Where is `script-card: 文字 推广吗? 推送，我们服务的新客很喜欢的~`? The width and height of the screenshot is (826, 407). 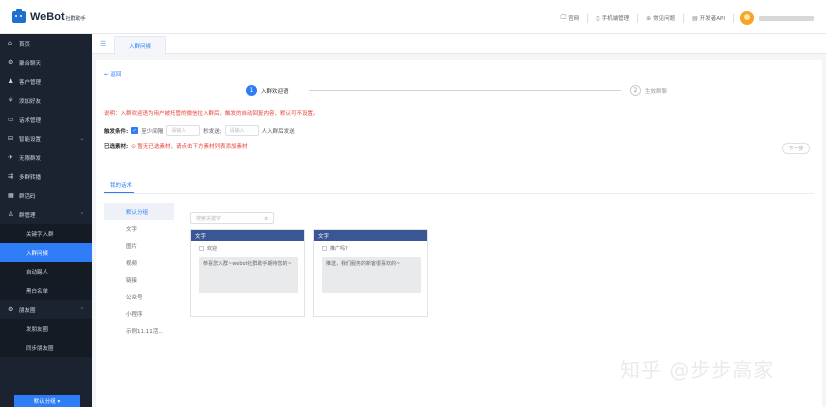
script-card: 文字 推广吗? 推送，我们服务的新客很喜欢的~ is located at coordinates (370, 273).